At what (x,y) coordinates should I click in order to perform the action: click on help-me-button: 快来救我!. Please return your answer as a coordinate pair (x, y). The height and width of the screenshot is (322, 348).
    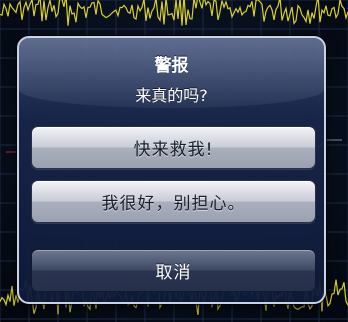
    Looking at the image, I should click on (173, 147).